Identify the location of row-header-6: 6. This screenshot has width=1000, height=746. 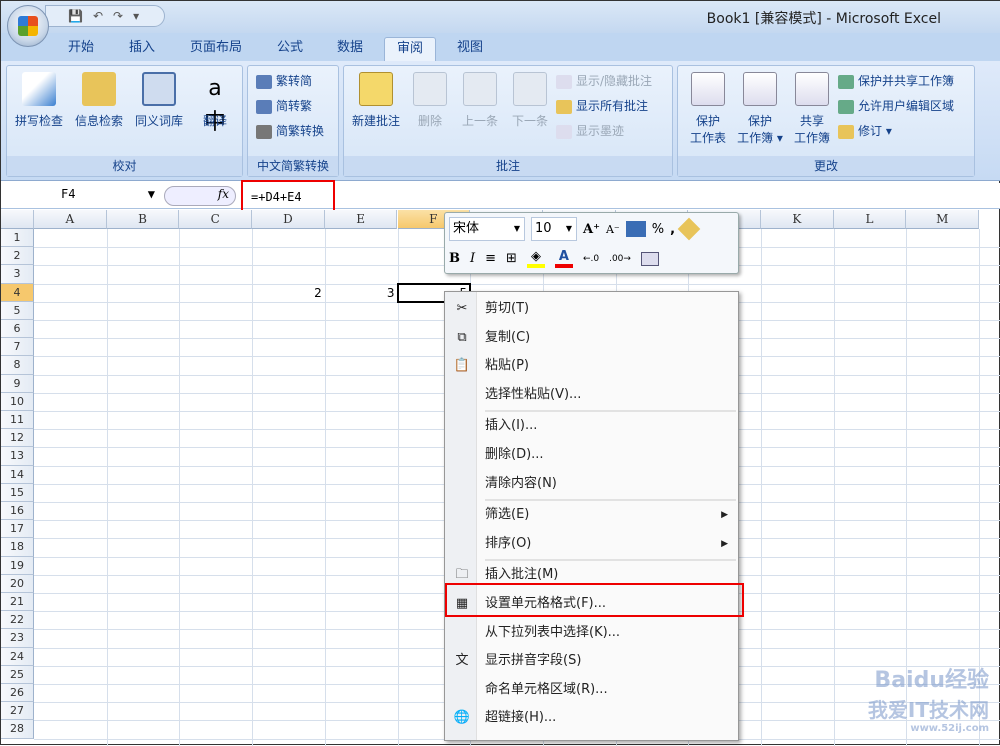
(17, 329).